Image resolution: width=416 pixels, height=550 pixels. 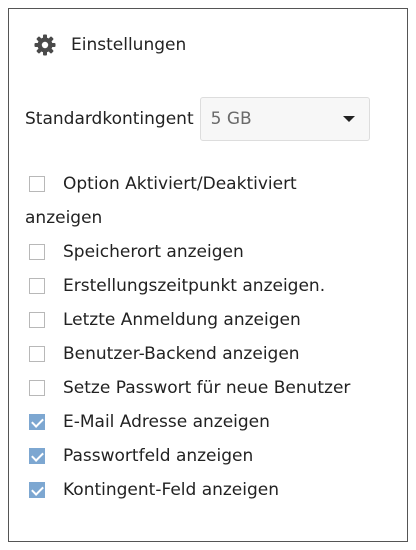 I want to click on option-show-user-backend: Benutzer-Backend anzeigen, so click(x=212, y=354).